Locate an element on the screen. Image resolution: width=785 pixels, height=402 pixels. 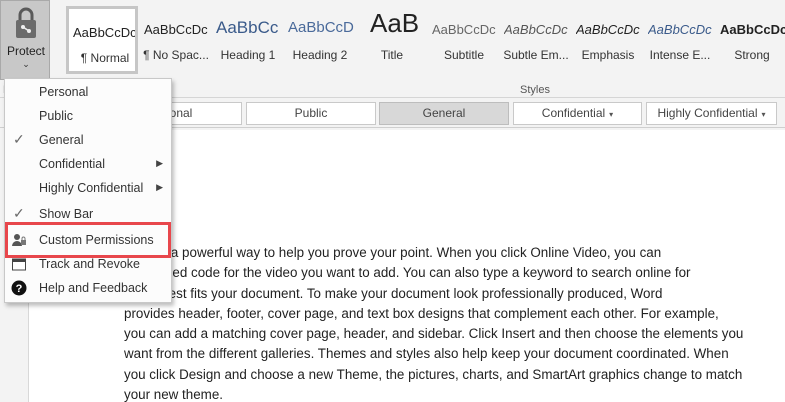
chevron-down-icon: ⌄ is located at coordinates (26, 64).